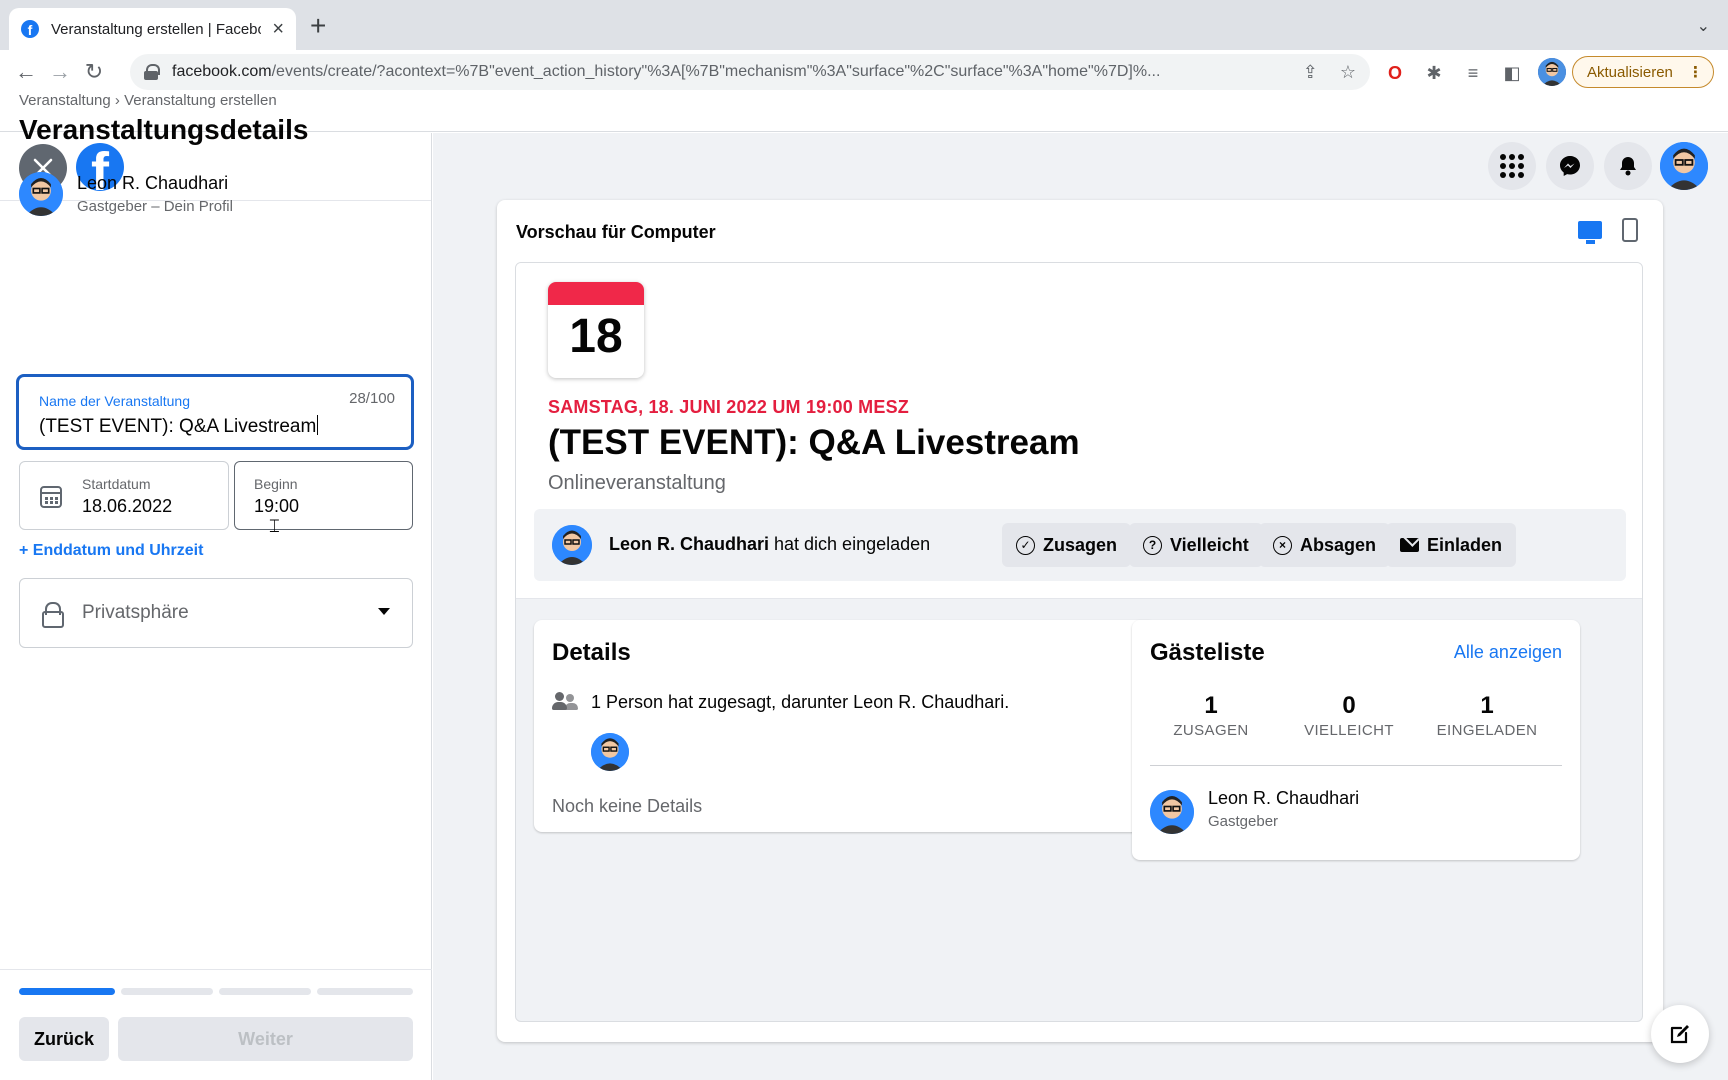 The height and width of the screenshot is (1080, 1728). I want to click on text-cursor-icon: ⌶, so click(274, 526).